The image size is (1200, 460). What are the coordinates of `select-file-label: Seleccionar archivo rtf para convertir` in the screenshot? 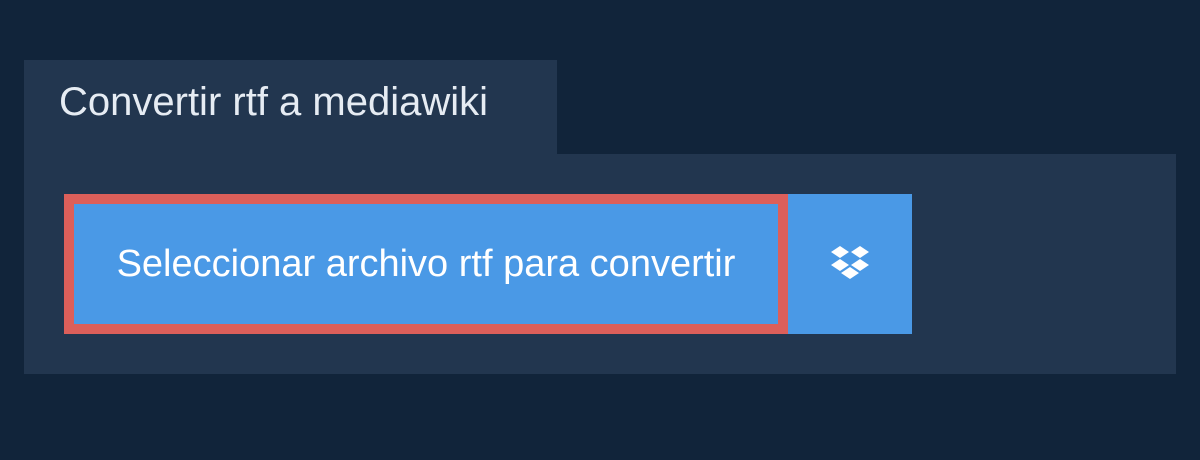 It's located at (426, 263).